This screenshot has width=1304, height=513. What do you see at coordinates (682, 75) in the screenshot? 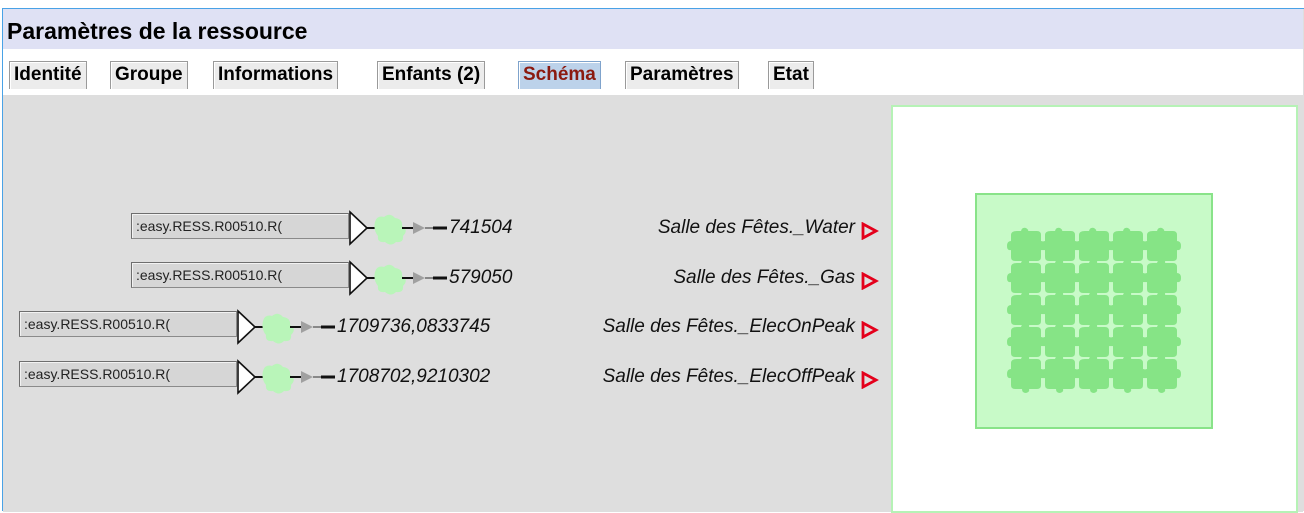
I see `tab-parametres: Paramètres` at bounding box center [682, 75].